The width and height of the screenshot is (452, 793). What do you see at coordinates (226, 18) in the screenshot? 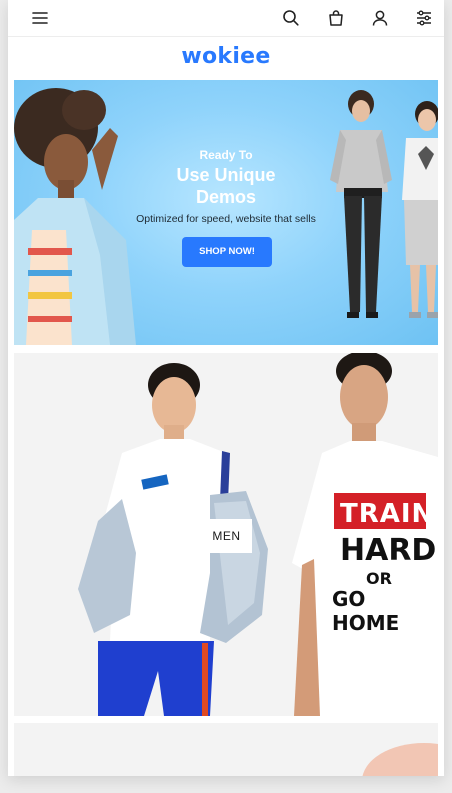
I see `top-toolbar` at bounding box center [226, 18].